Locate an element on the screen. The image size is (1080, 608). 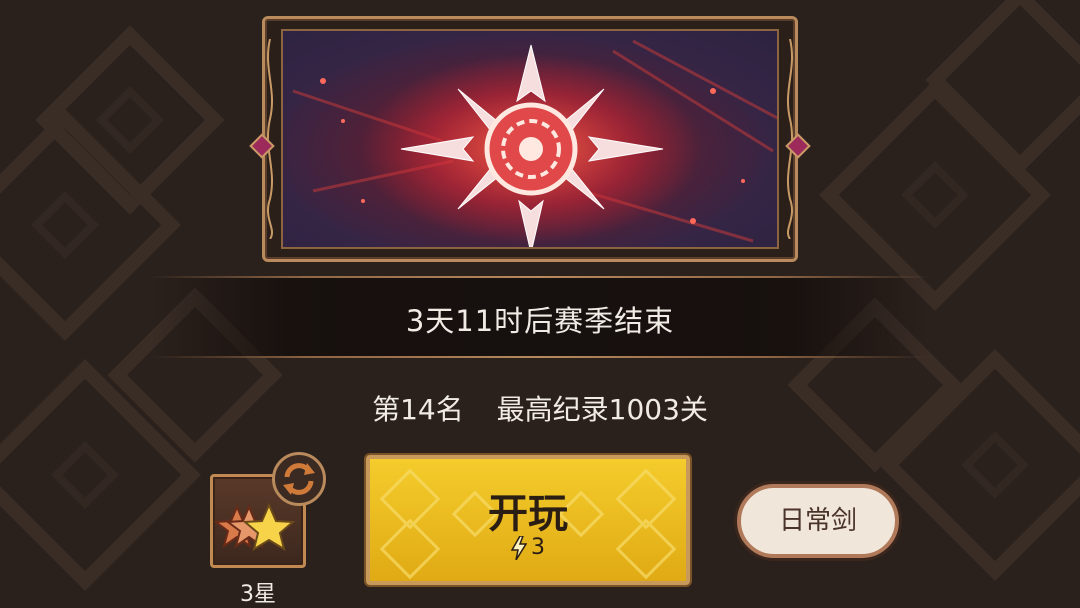
daily-sword-label: 日常剑 is located at coordinates (817, 521).